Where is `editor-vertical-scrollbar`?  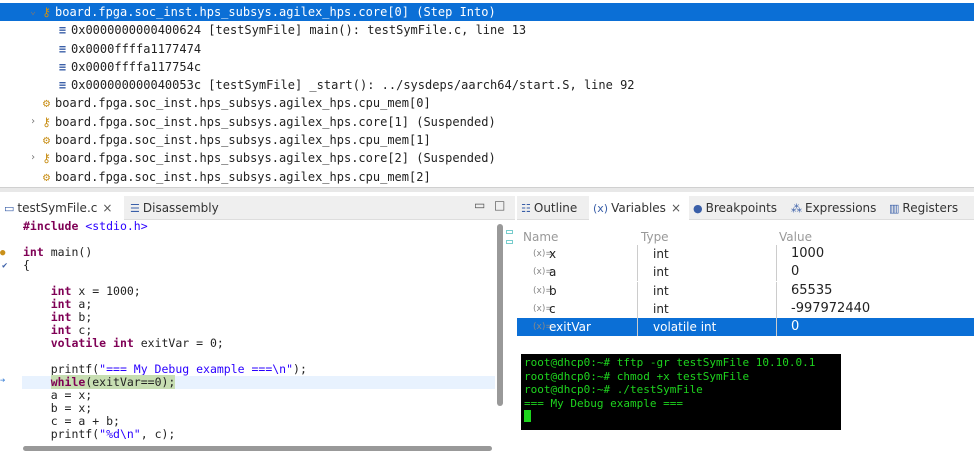
editor-vertical-scrollbar is located at coordinates (500, 315).